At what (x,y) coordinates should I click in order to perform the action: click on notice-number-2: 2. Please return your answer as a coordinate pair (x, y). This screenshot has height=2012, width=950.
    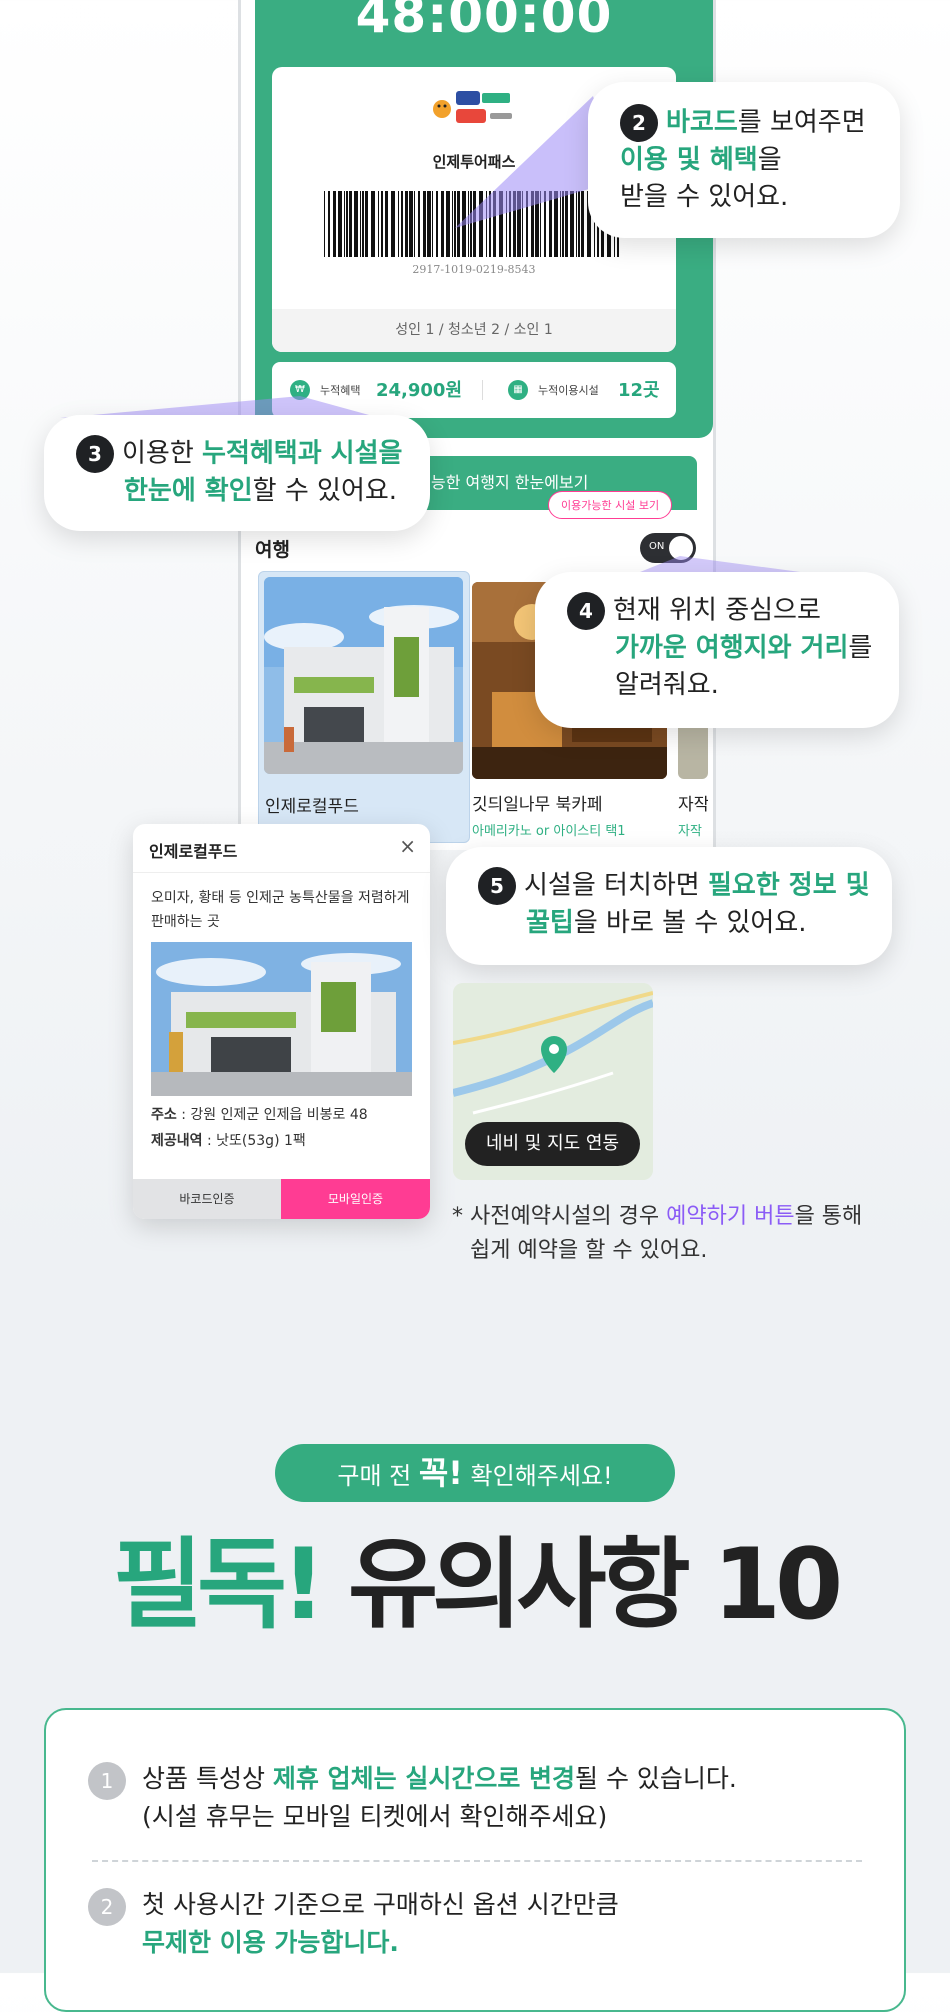
    Looking at the image, I should click on (107, 1907).